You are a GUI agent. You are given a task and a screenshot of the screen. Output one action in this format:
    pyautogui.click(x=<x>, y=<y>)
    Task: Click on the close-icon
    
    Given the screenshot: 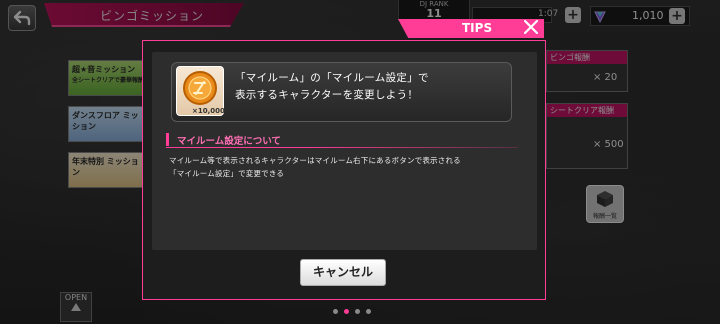 What is the action you would take?
    pyautogui.click(x=531, y=27)
    